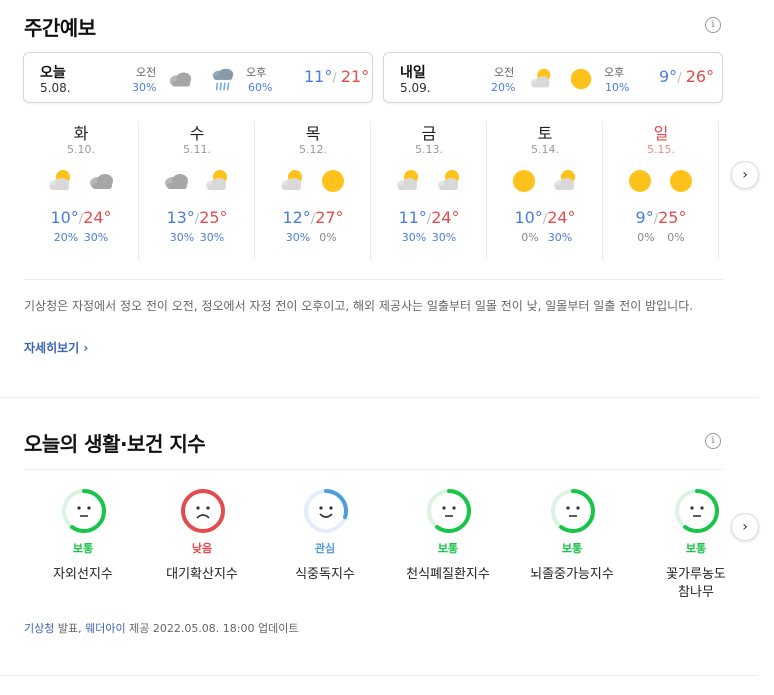 The width and height of the screenshot is (774, 695). What do you see at coordinates (545, 149) in the screenshot?
I see `weekday-date: 5.14.` at bounding box center [545, 149].